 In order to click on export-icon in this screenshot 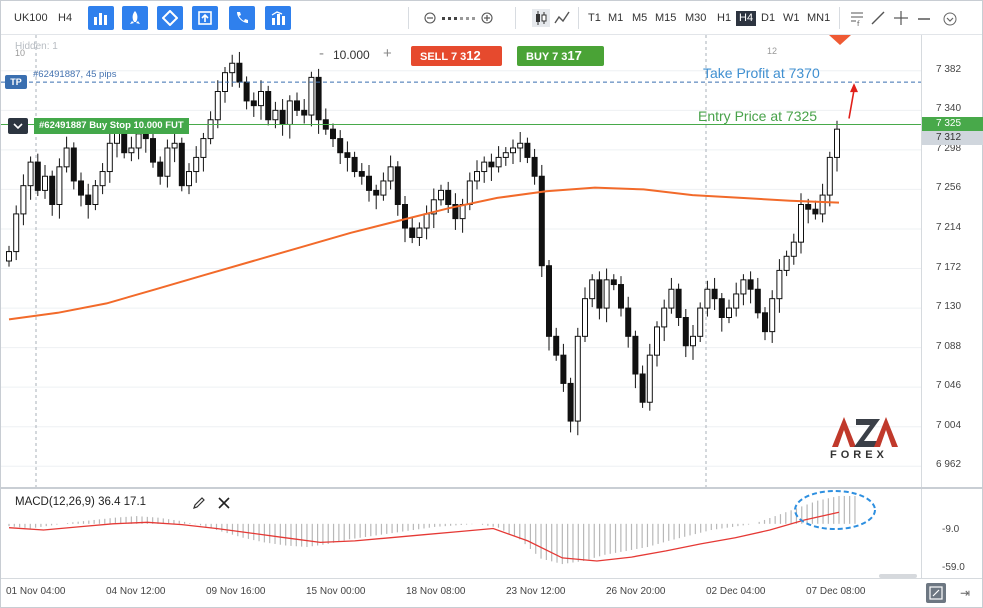, I will do `click(205, 18)`.